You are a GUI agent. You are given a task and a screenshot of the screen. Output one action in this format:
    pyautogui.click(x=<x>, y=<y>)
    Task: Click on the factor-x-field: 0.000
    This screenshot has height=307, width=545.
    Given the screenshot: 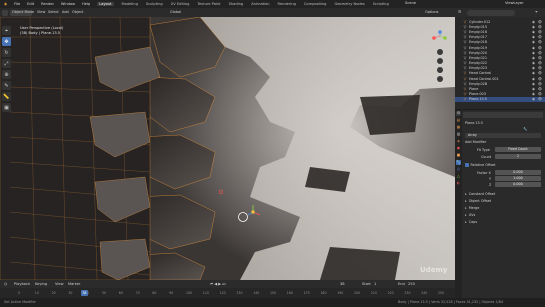 What is the action you would take?
    pyautogui.click(x=518, y=172)
    